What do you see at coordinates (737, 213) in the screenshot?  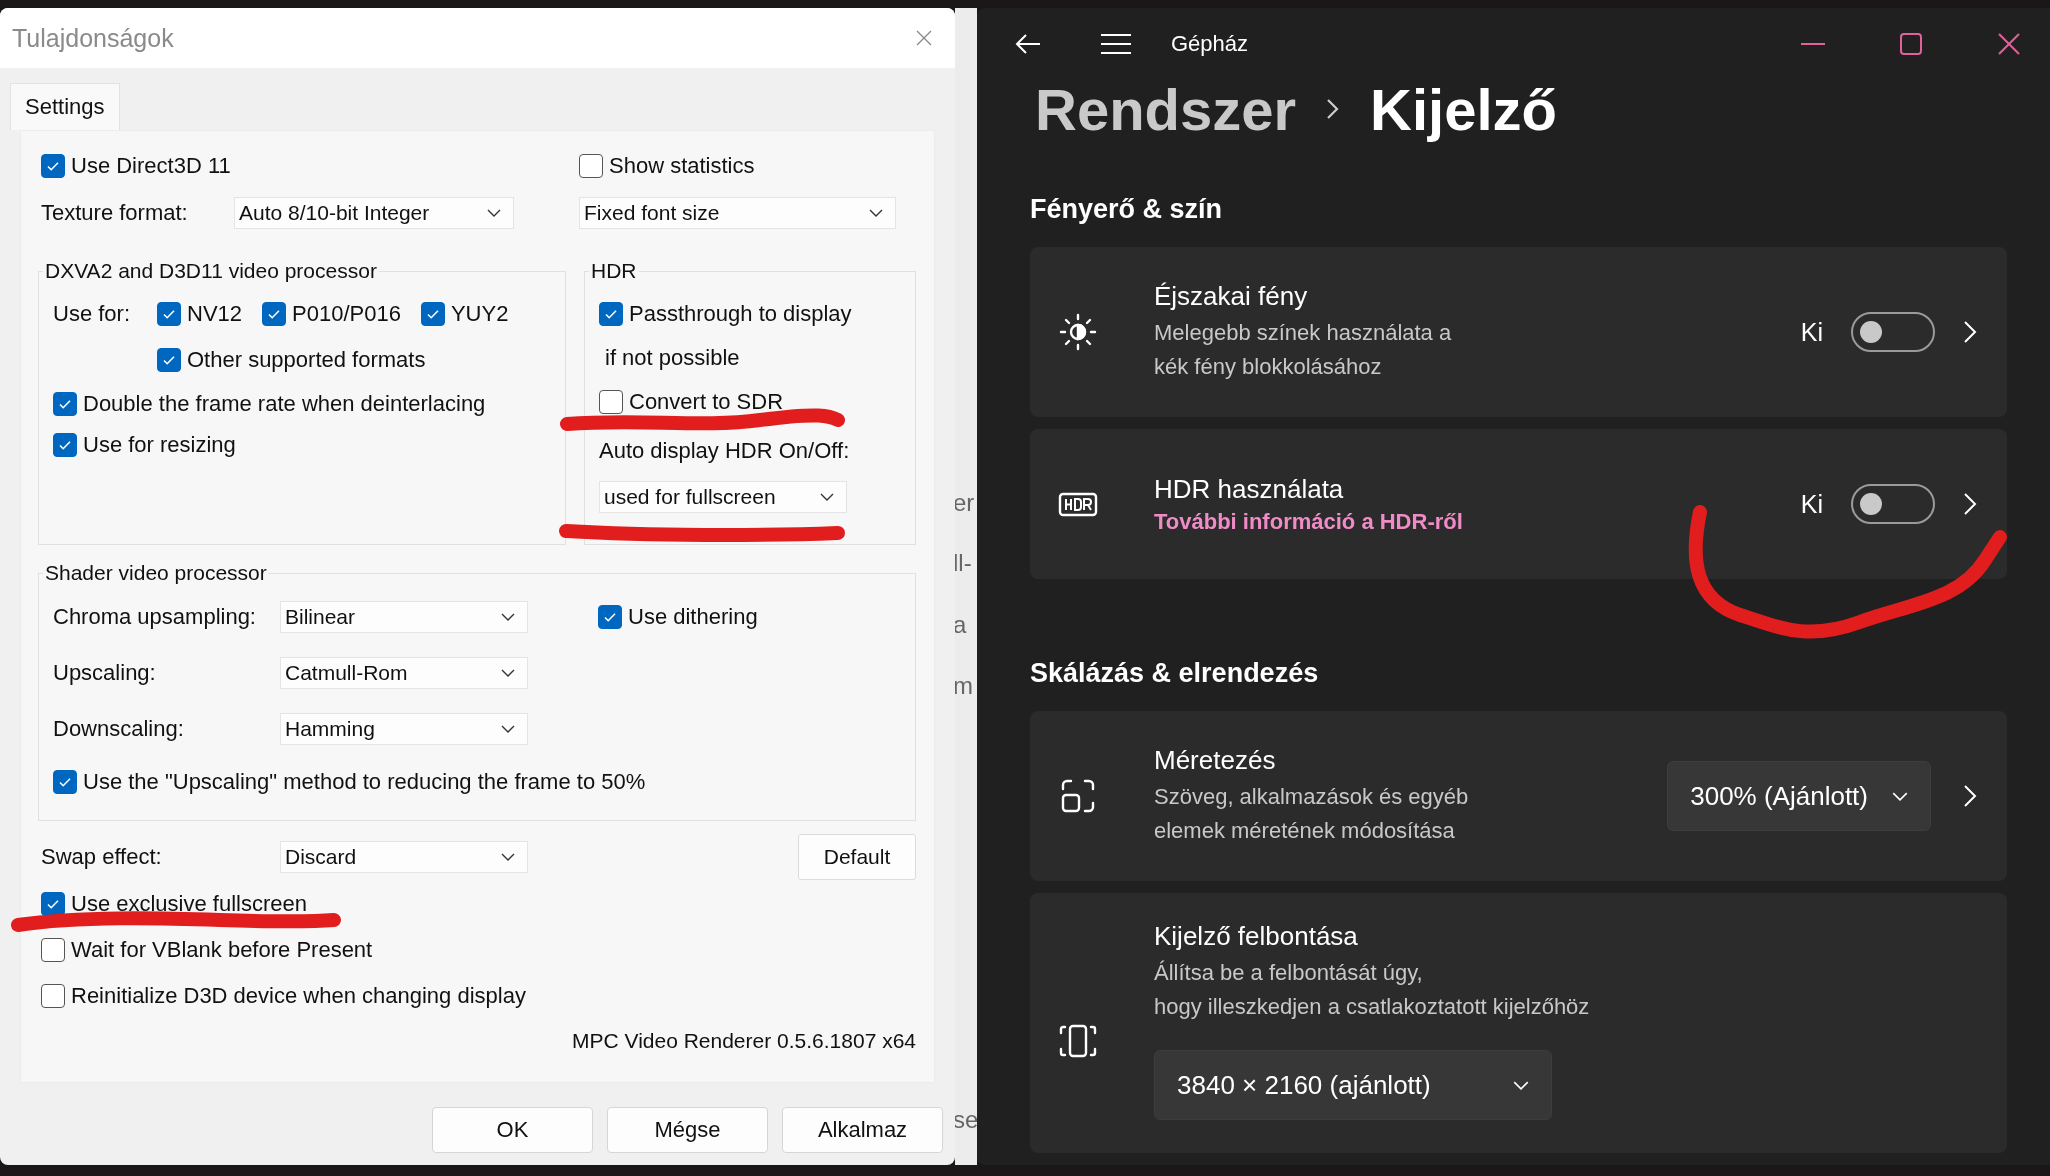 I see `dropdown: Fixed font size` at bounding box center [737, 213].